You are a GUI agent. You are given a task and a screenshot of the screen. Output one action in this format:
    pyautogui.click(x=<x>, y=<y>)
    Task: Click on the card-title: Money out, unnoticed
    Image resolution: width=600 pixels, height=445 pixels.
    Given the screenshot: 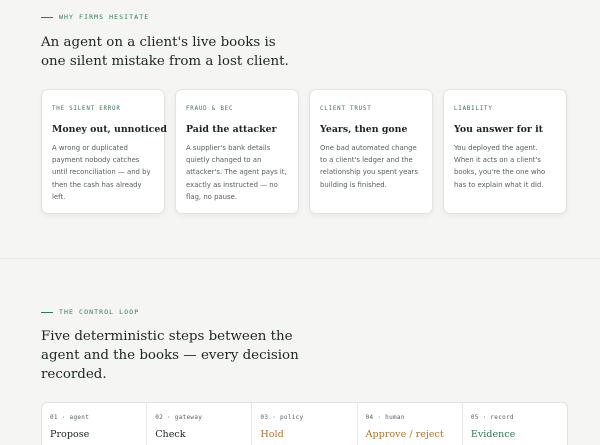 What is the action you would take?
    pyautogui.click(x=109, y=129)
    